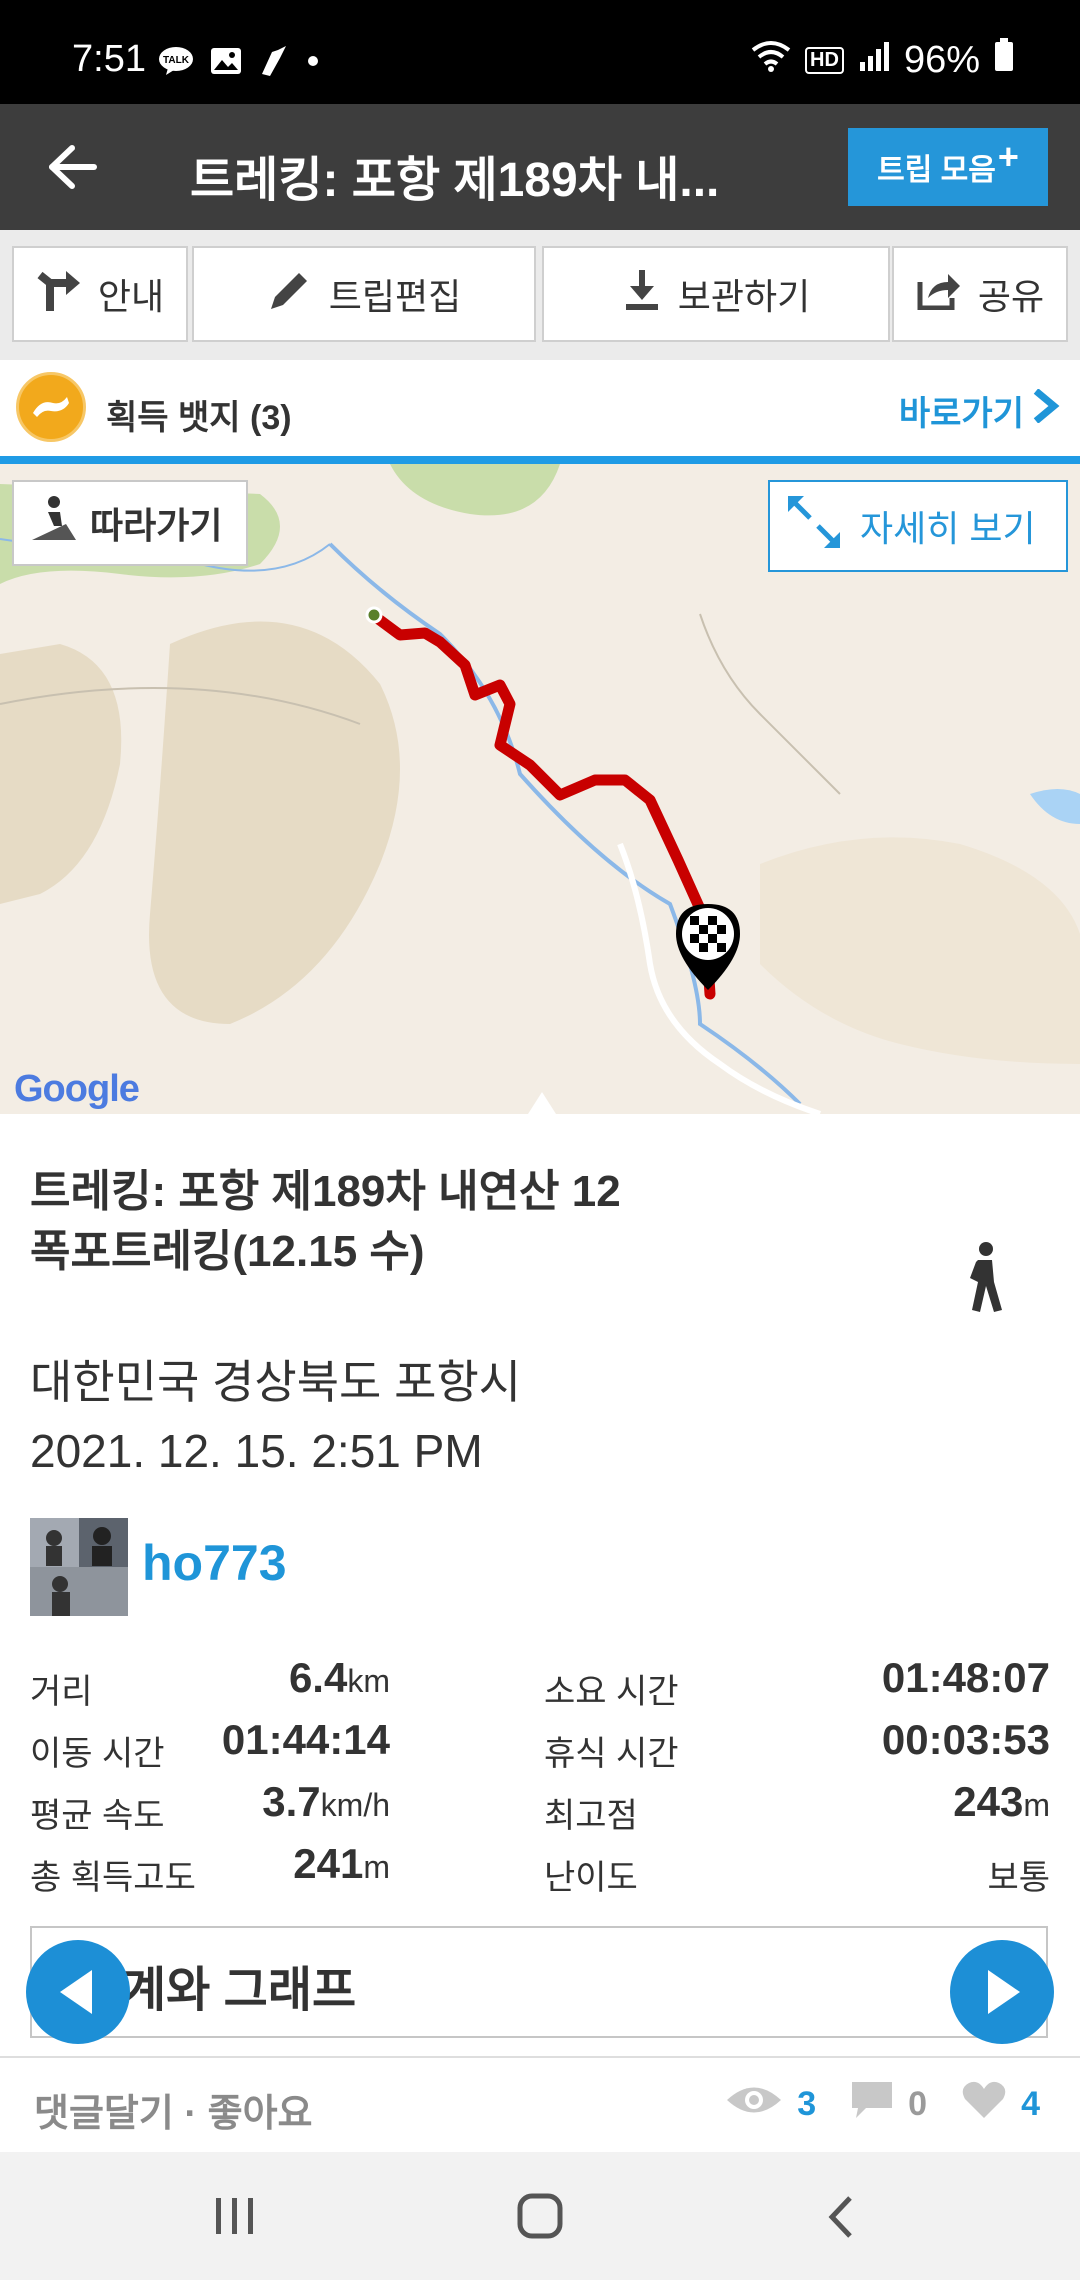 Image resolution: width=1080 pixels, height=2280 pixels. I want to click on title-bar: 트레킹: 포항 제189차 내... 트립 모음 +, so click(540, 167).